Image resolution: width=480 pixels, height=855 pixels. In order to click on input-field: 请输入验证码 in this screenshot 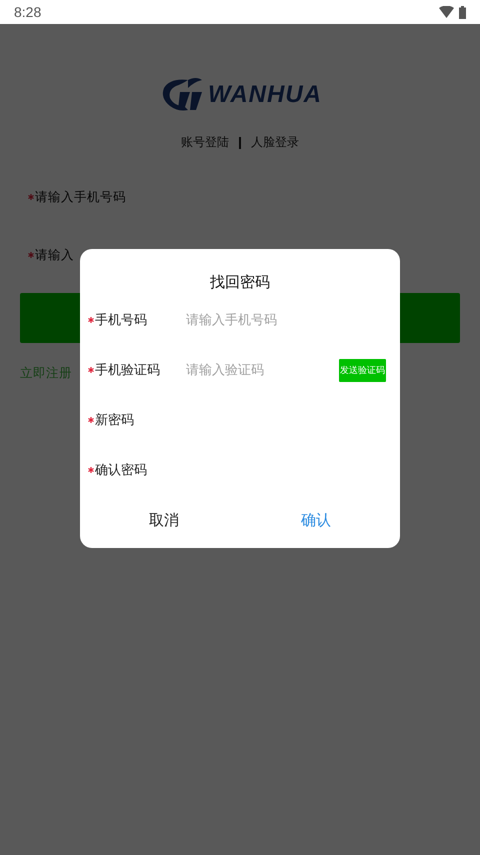, I will do `click(262, 370)`.